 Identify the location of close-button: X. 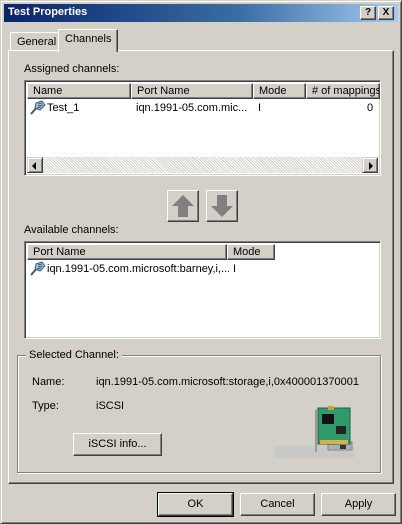
(386, 13).